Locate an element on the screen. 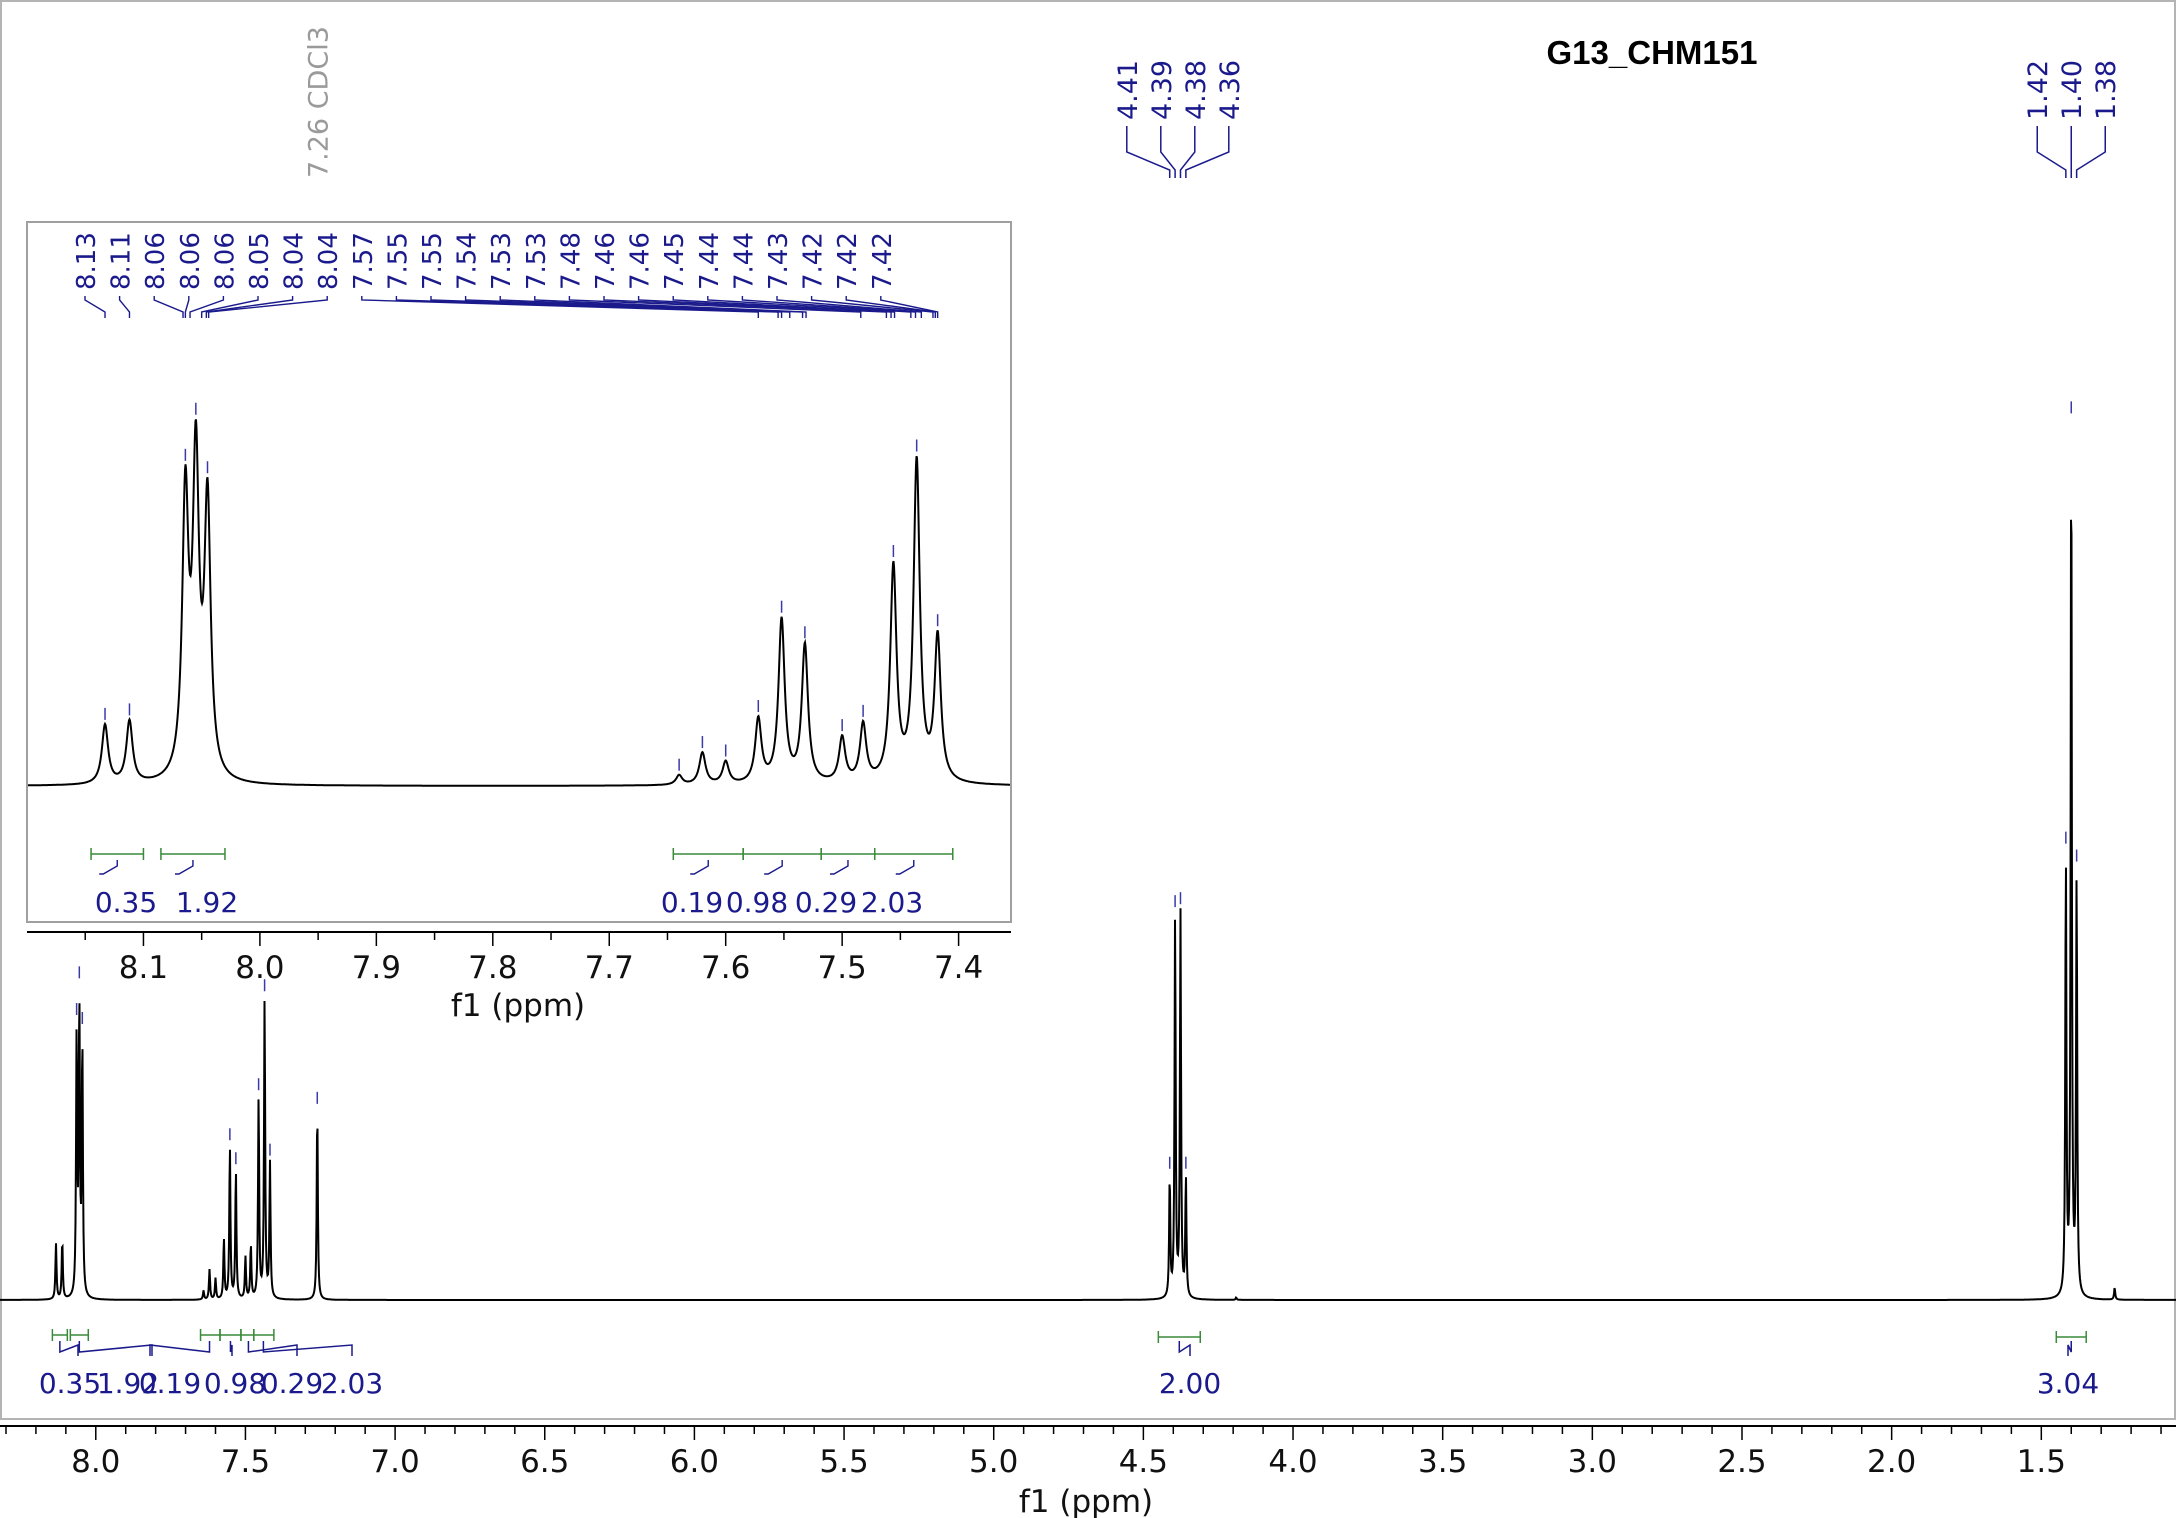  tick-label: 5.5 is located at coordinates (843, 1462).